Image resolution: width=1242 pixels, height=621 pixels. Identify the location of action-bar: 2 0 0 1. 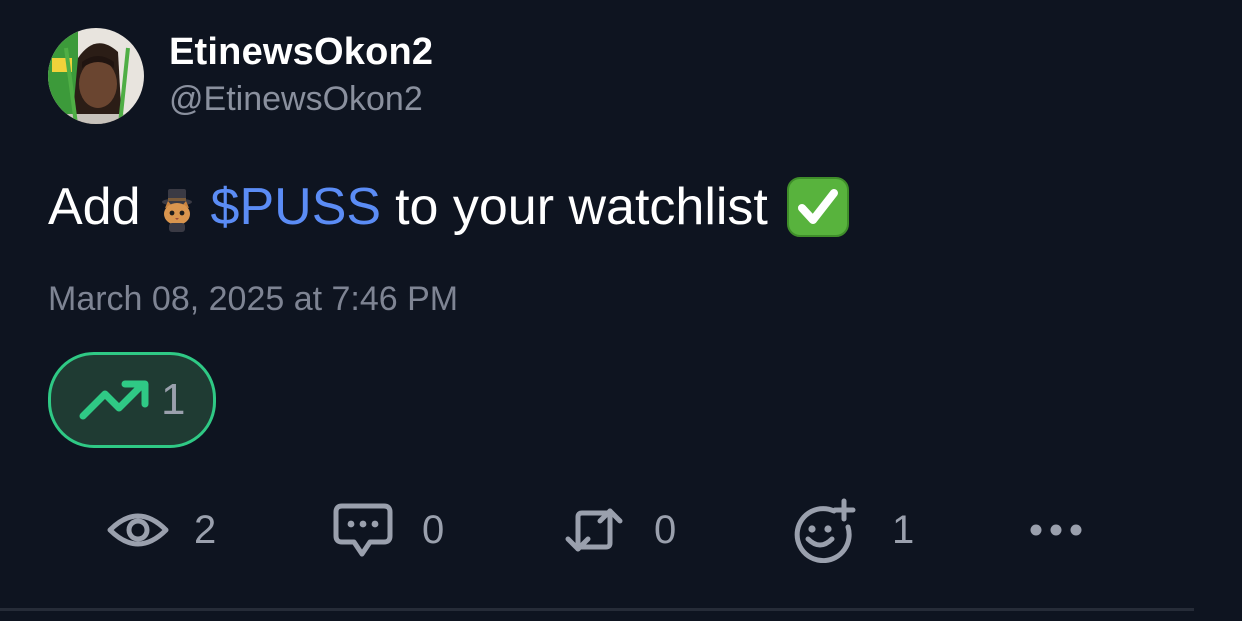
(621, 530).